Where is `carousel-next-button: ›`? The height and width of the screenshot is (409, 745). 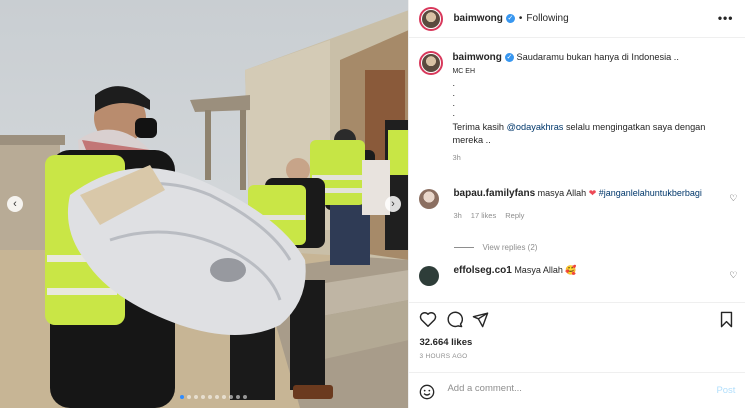
carousel-next-button: › is located at coordinates (393, 204).